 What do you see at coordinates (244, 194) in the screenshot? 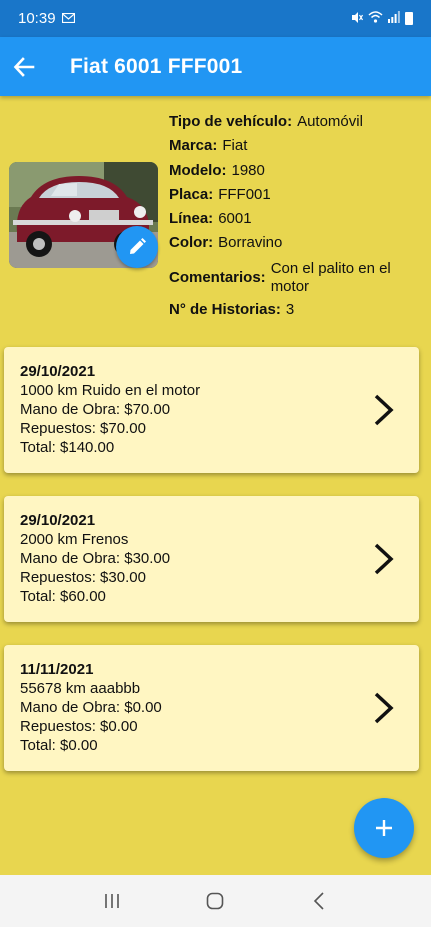
I see `plate-value: FFF001` at bounding box center [244, 194].